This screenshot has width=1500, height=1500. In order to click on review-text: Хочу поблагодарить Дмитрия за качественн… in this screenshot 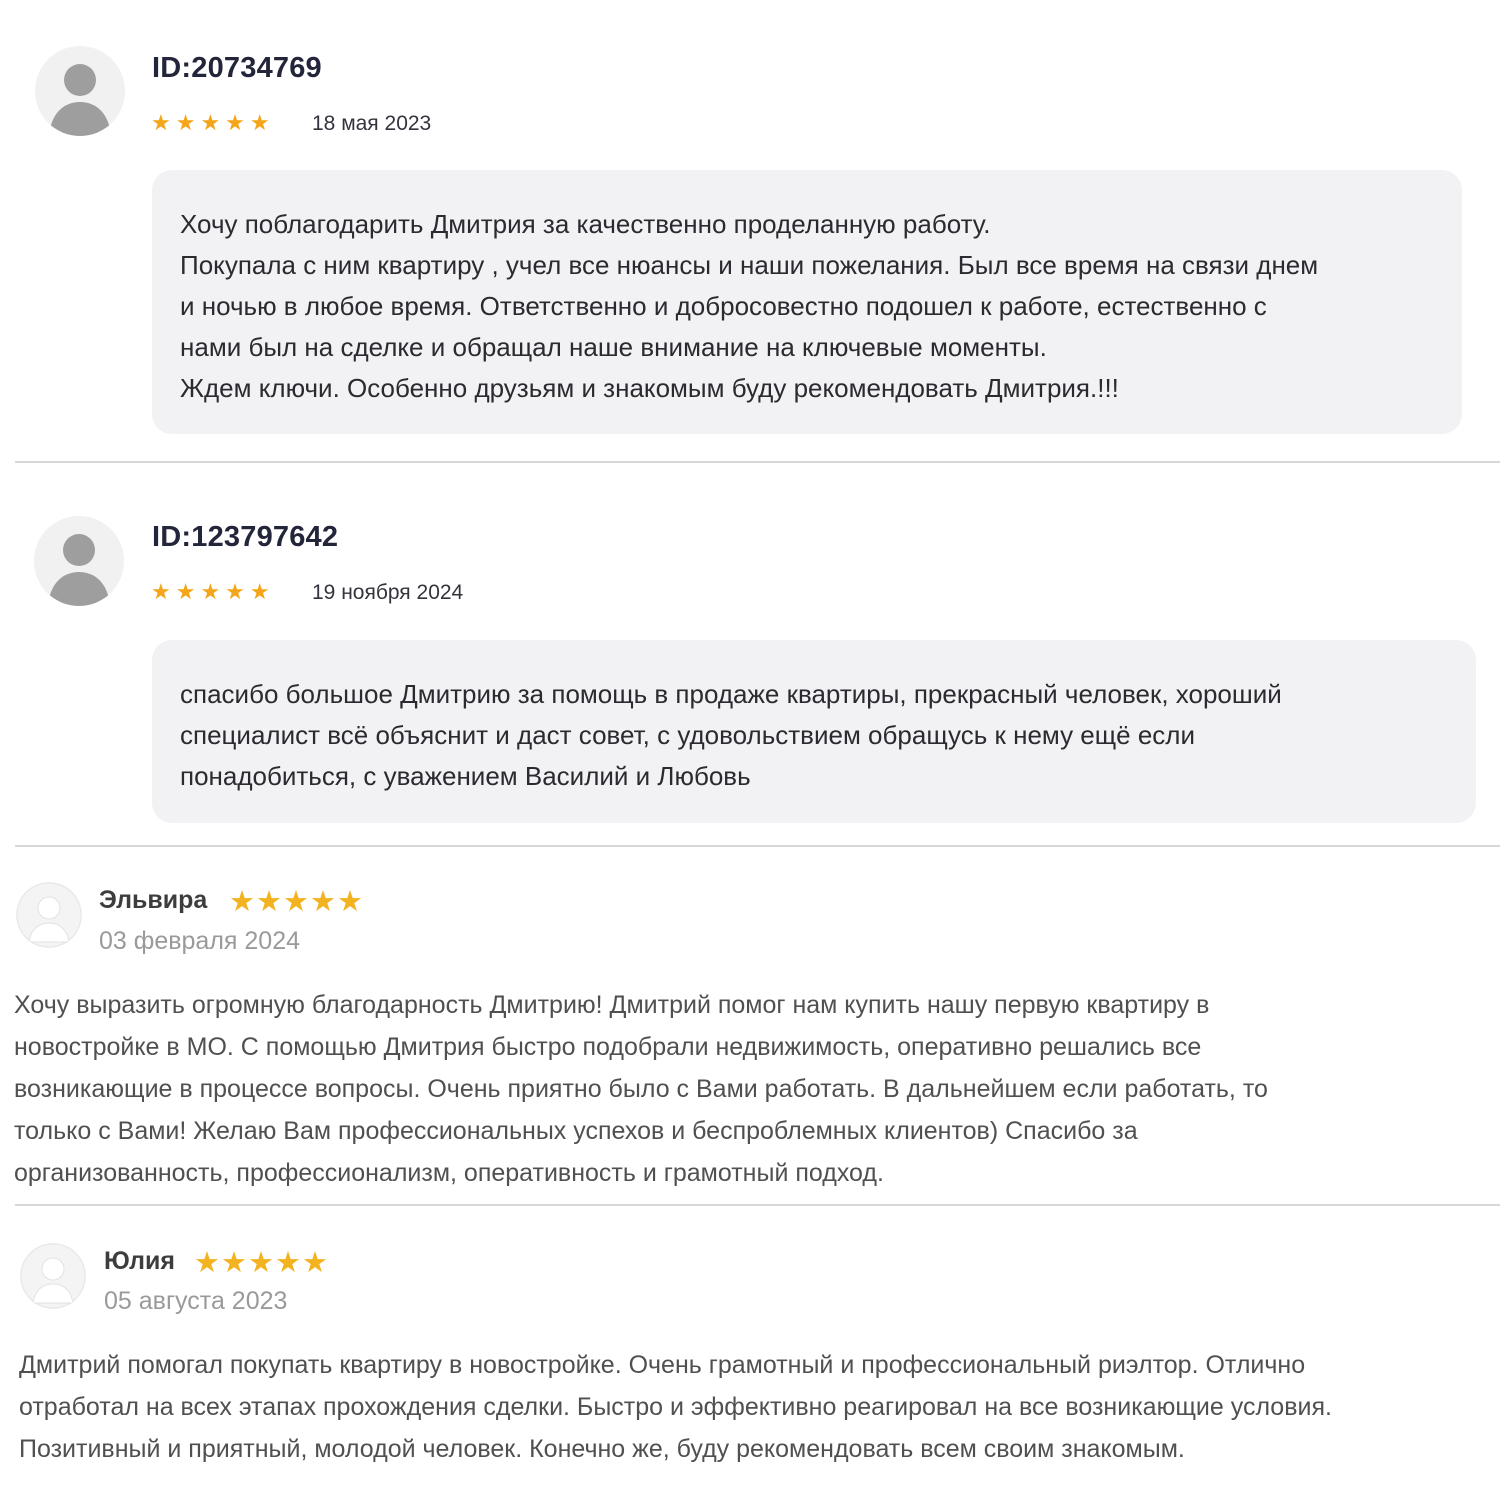, I will do `click(749, 306)`.